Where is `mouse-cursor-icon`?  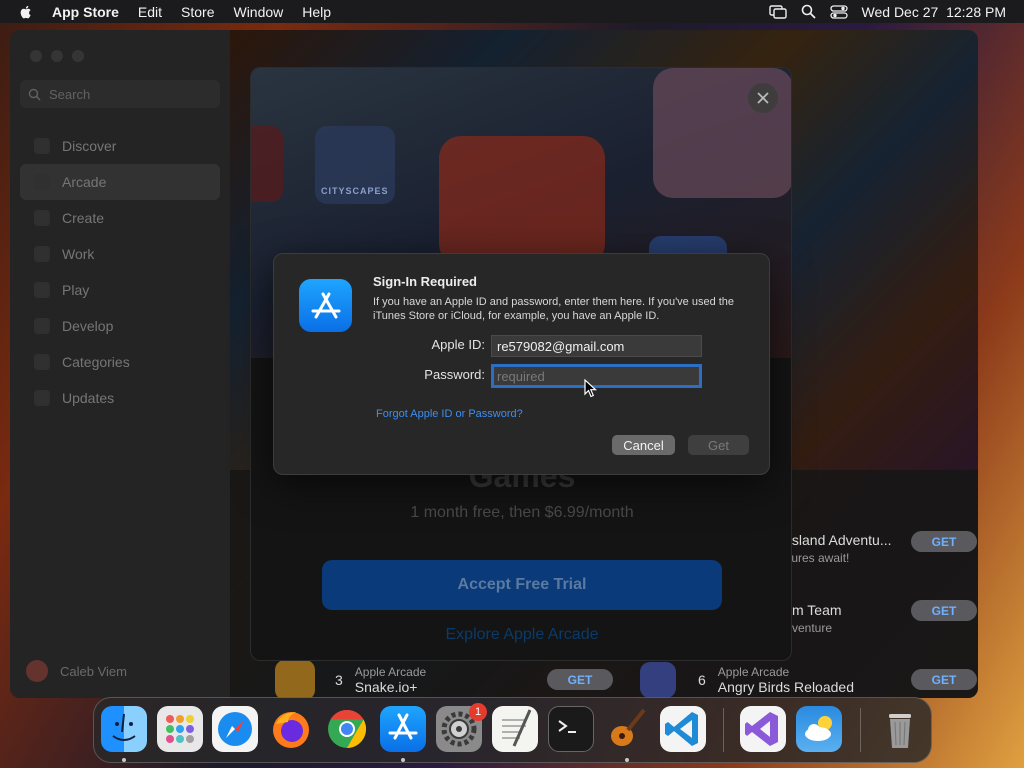 mouse-cursor-icon is located at coordinates (591, 388).